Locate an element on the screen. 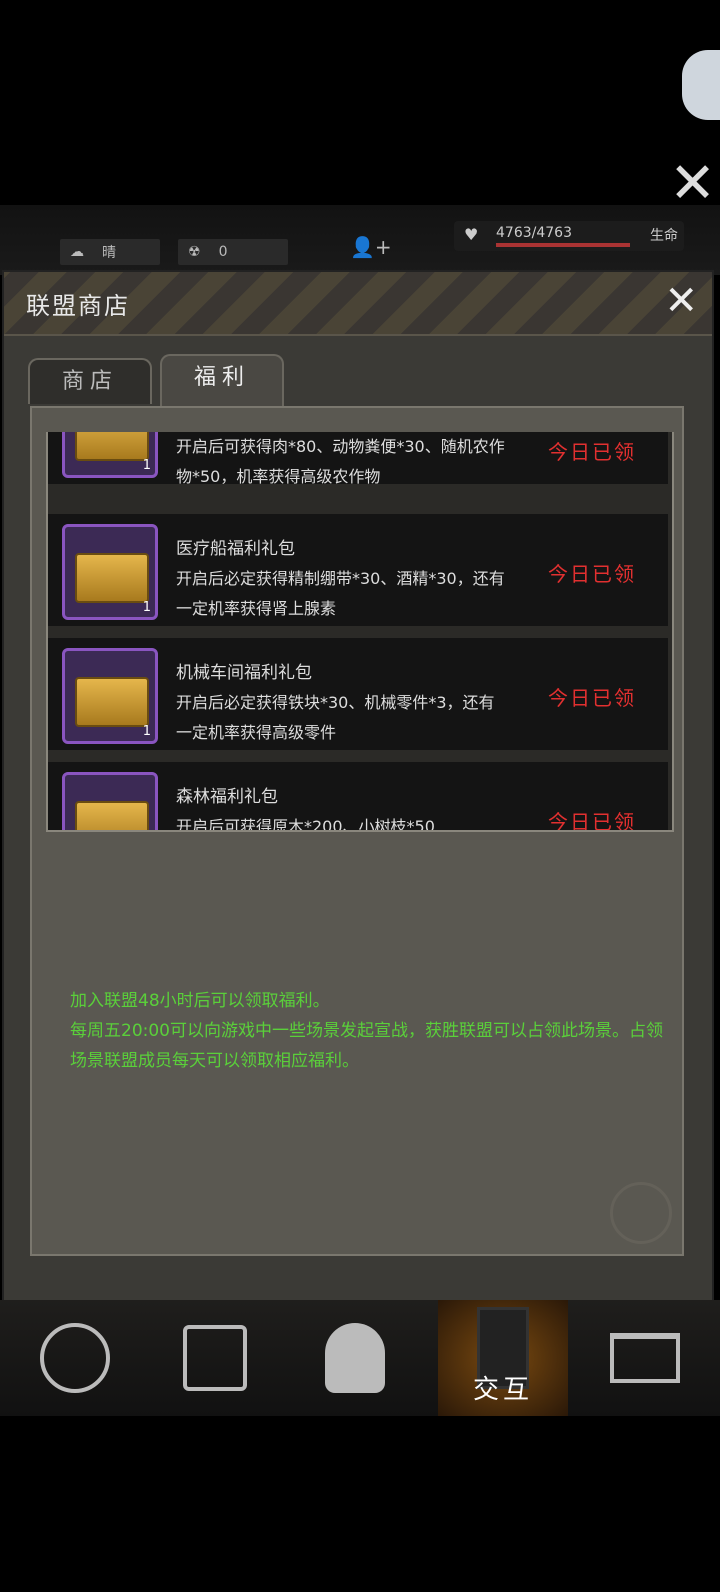 The image size is (720, 1592). item-name: 森林福利礼包 is located at coordinates (227, 794).